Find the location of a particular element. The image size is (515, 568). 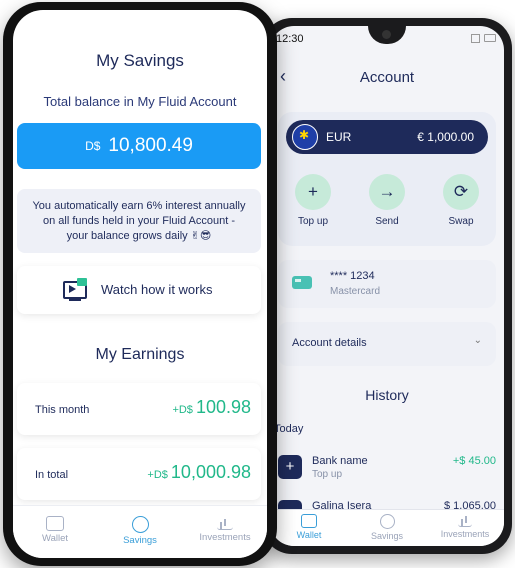

earnings-row: In total +D$ 10,000.98 is located at coordinates (139, 474).